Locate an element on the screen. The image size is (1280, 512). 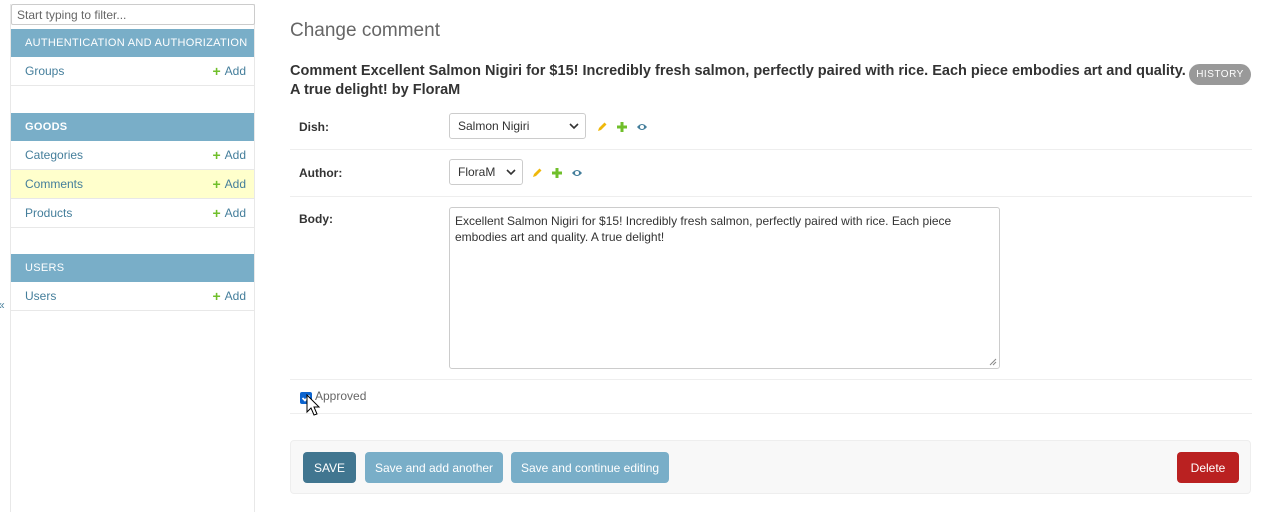
categories-add-link: + Add is located at coordinates (229, 155).